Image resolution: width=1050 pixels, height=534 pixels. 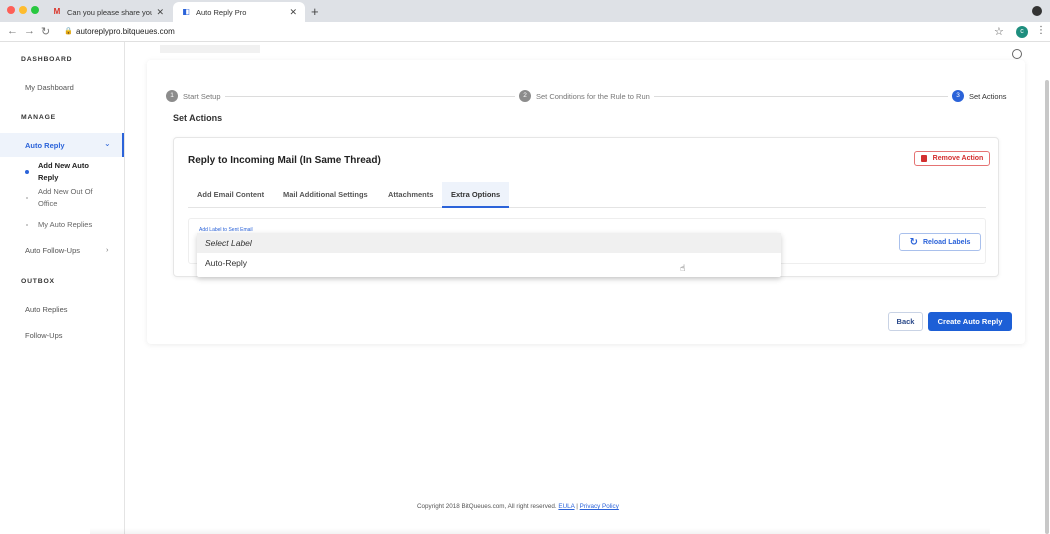 What do you see at coordinates (476, 195) in the screenshot?
I see `tab-extra-options: Extra Options` at bounding box center [476, 195].